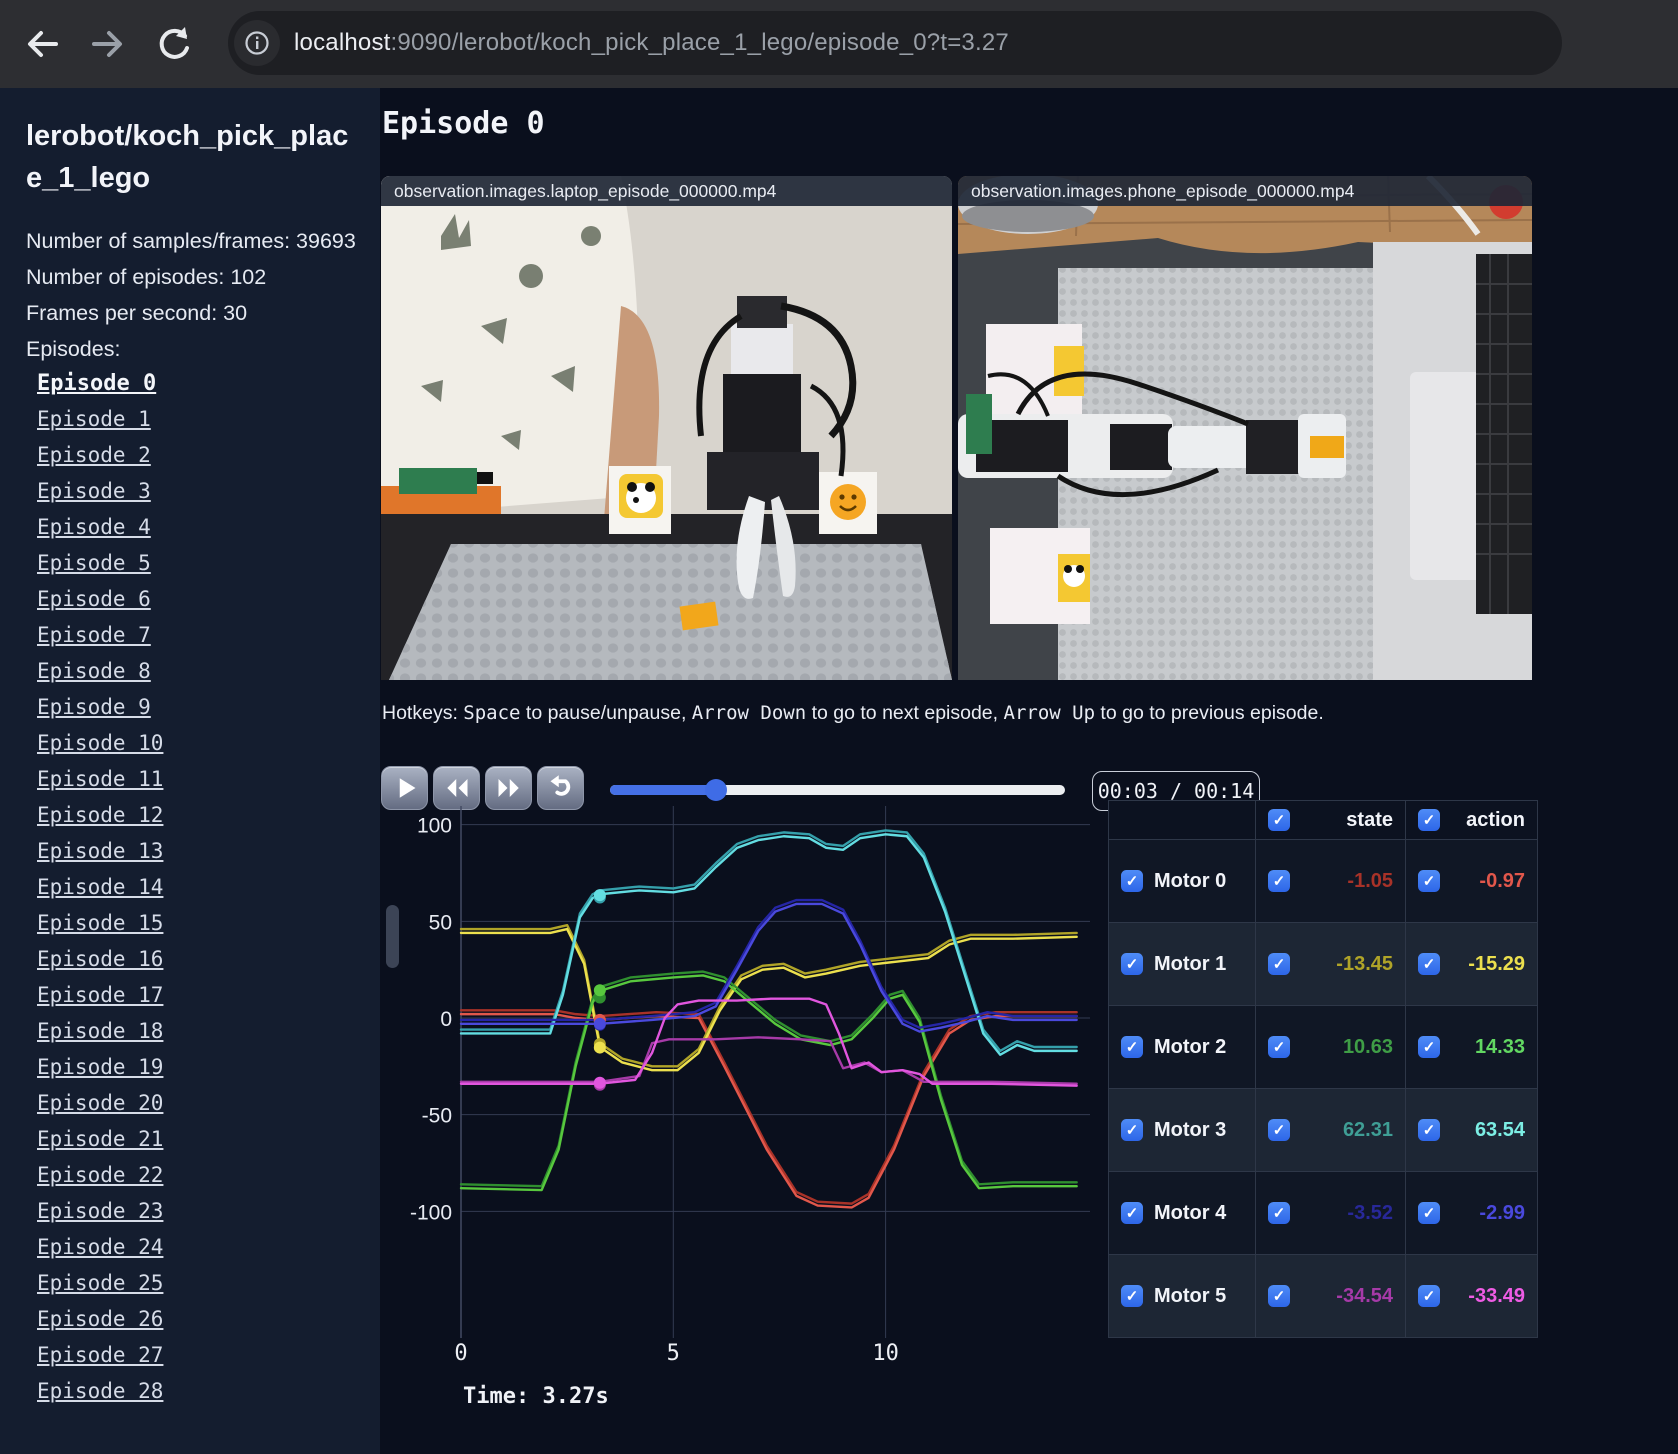  Describe the element at coordinates (1190, 1129) in the screenshot. I see `motor-label: Motor 3` at that location.